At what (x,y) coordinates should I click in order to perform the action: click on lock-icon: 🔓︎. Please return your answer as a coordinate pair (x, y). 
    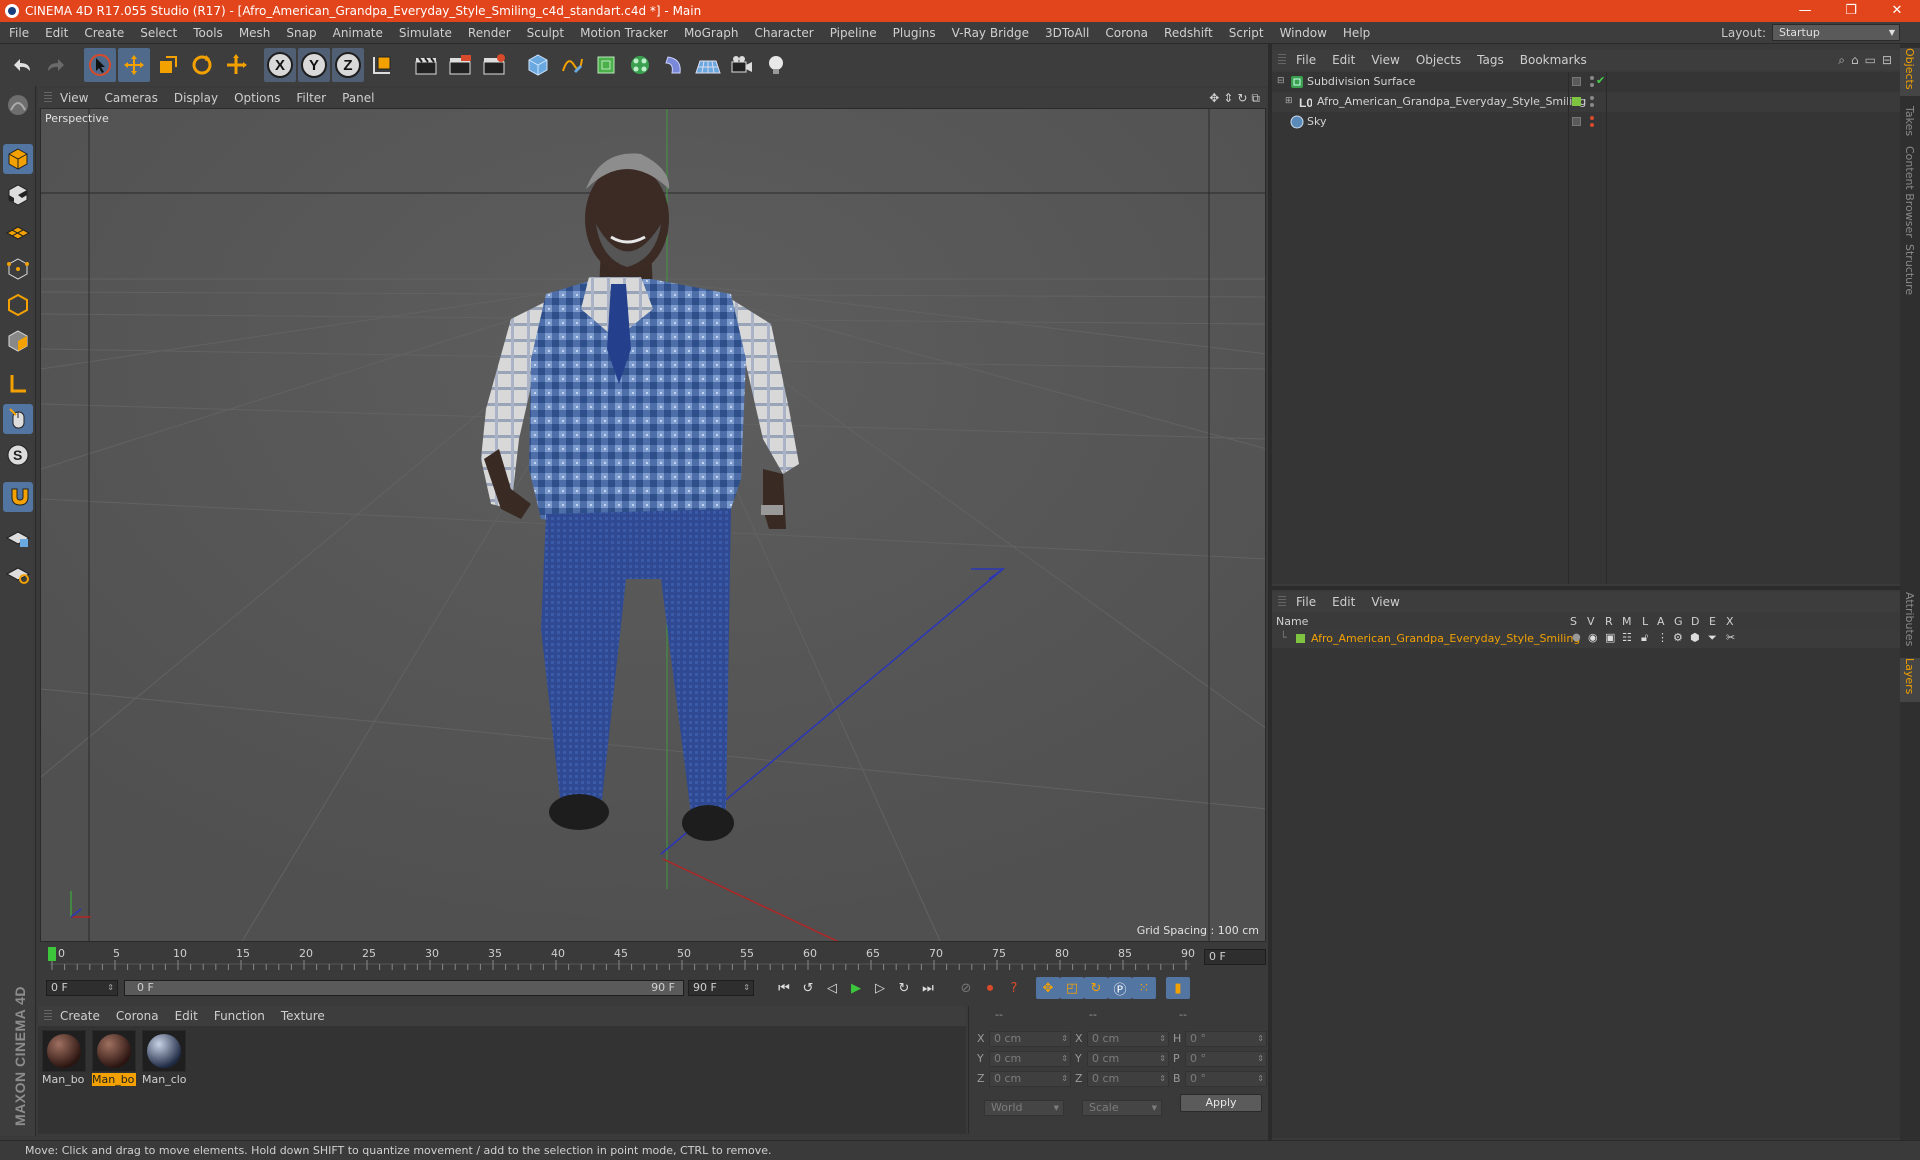
    Looking at the image, I should click on (1644, 638).